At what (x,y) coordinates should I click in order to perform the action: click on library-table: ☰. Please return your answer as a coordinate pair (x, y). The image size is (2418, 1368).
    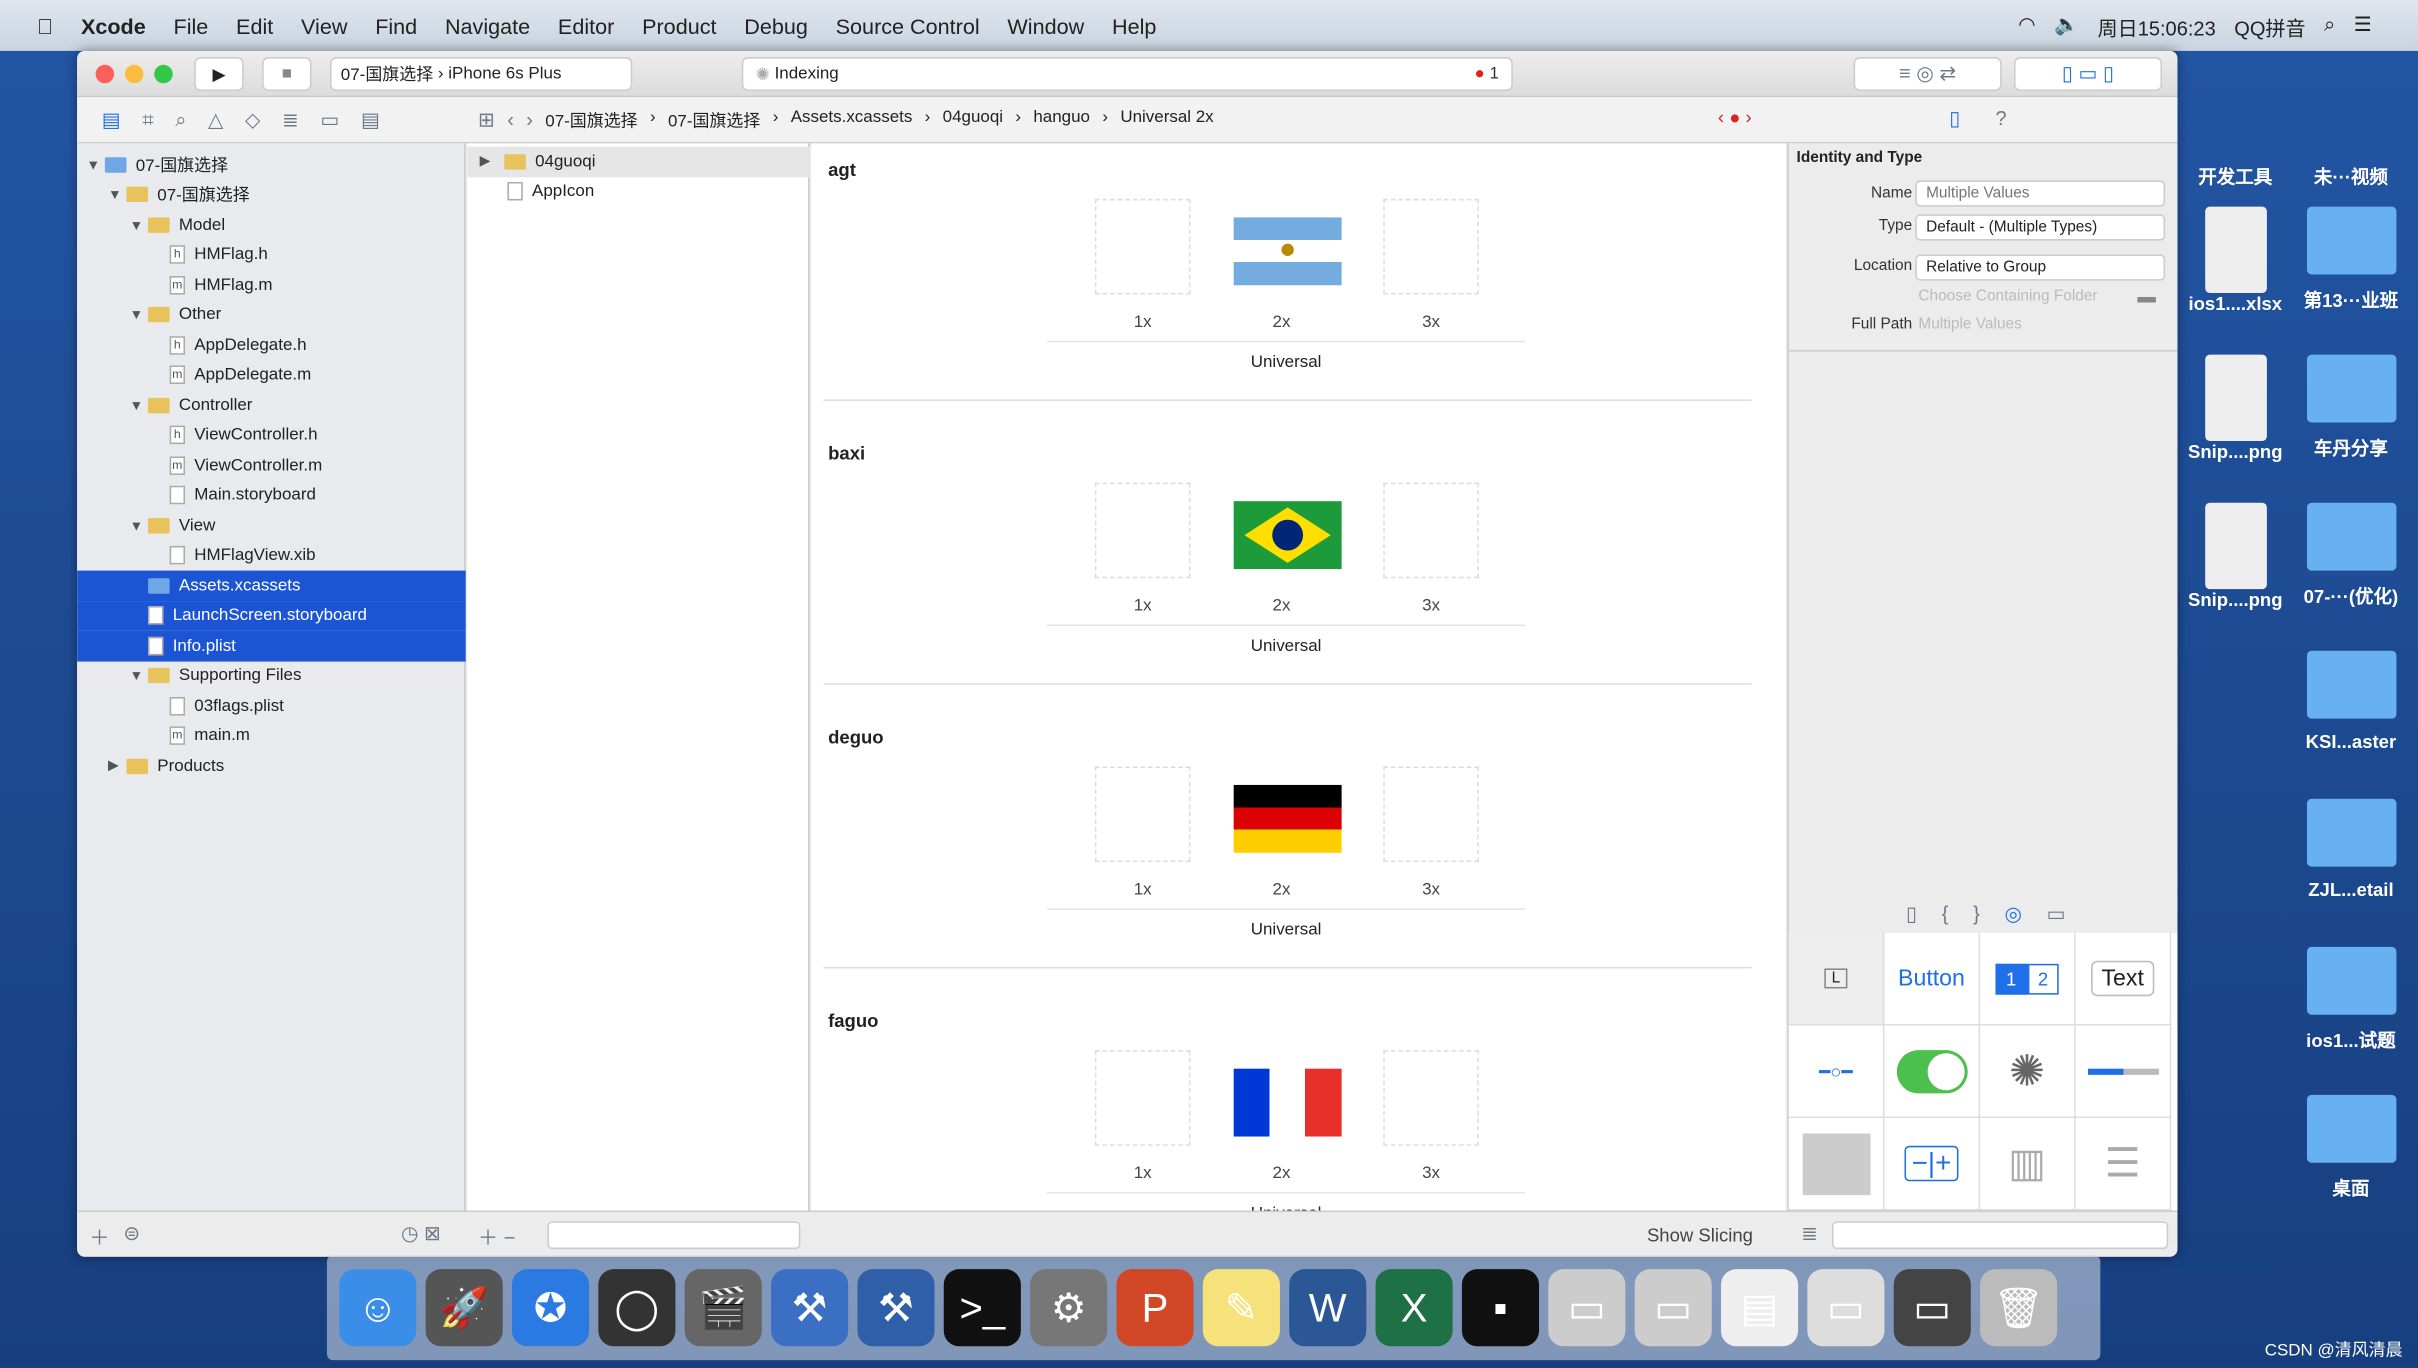
    Looking at the image, I should click on (2123, 1164).